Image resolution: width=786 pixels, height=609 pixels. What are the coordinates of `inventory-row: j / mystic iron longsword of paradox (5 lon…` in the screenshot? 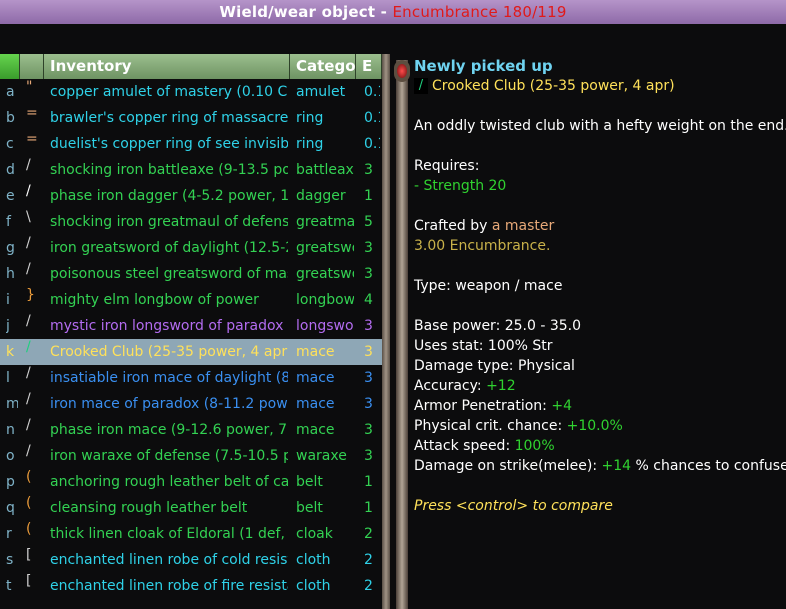 It's located at (191, 326).